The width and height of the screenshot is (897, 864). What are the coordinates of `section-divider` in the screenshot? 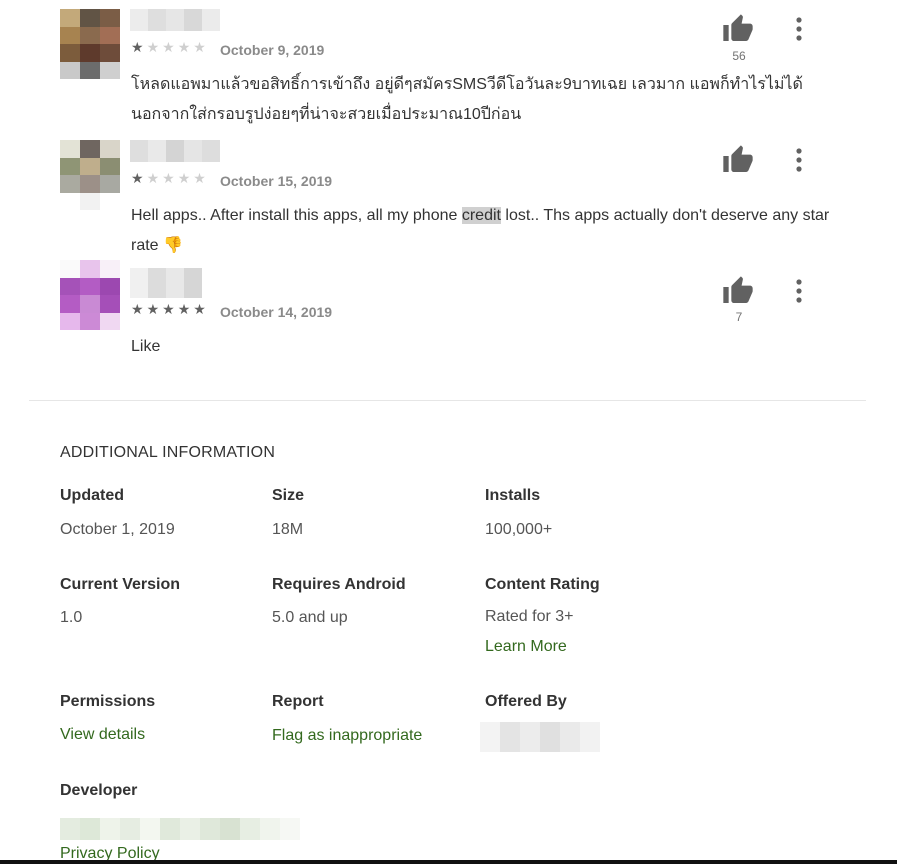 It's located at (447, 400).